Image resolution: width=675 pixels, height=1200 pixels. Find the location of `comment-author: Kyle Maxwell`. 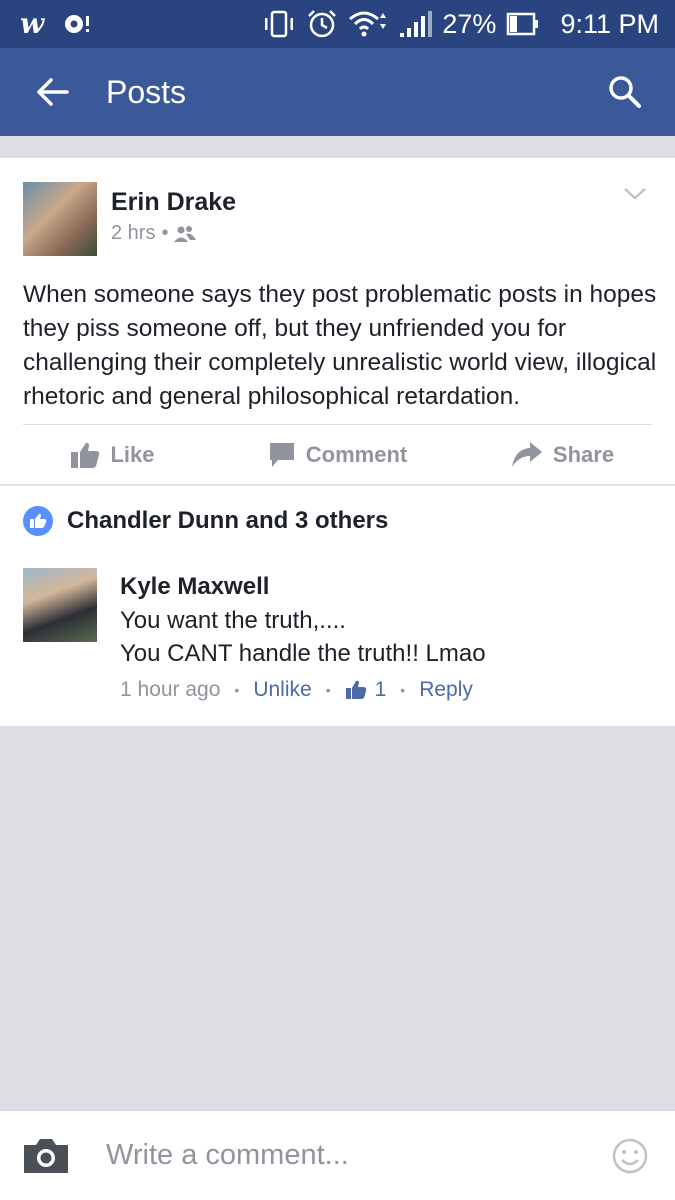

comment-author: Kyle Maxwell is located at coordinates (194, 587).